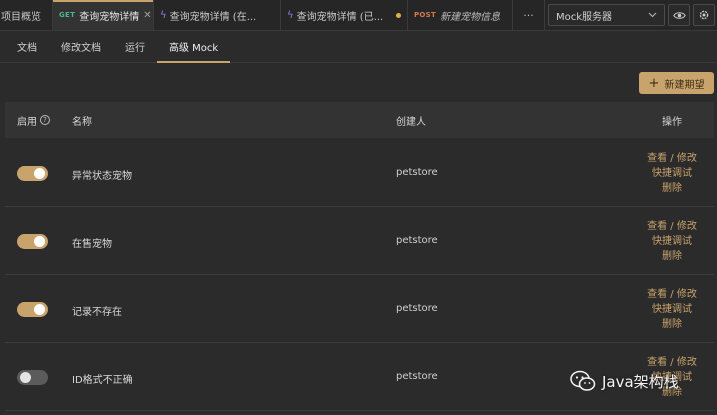  I want to click on chevron-down-icon, so click(652, 15).